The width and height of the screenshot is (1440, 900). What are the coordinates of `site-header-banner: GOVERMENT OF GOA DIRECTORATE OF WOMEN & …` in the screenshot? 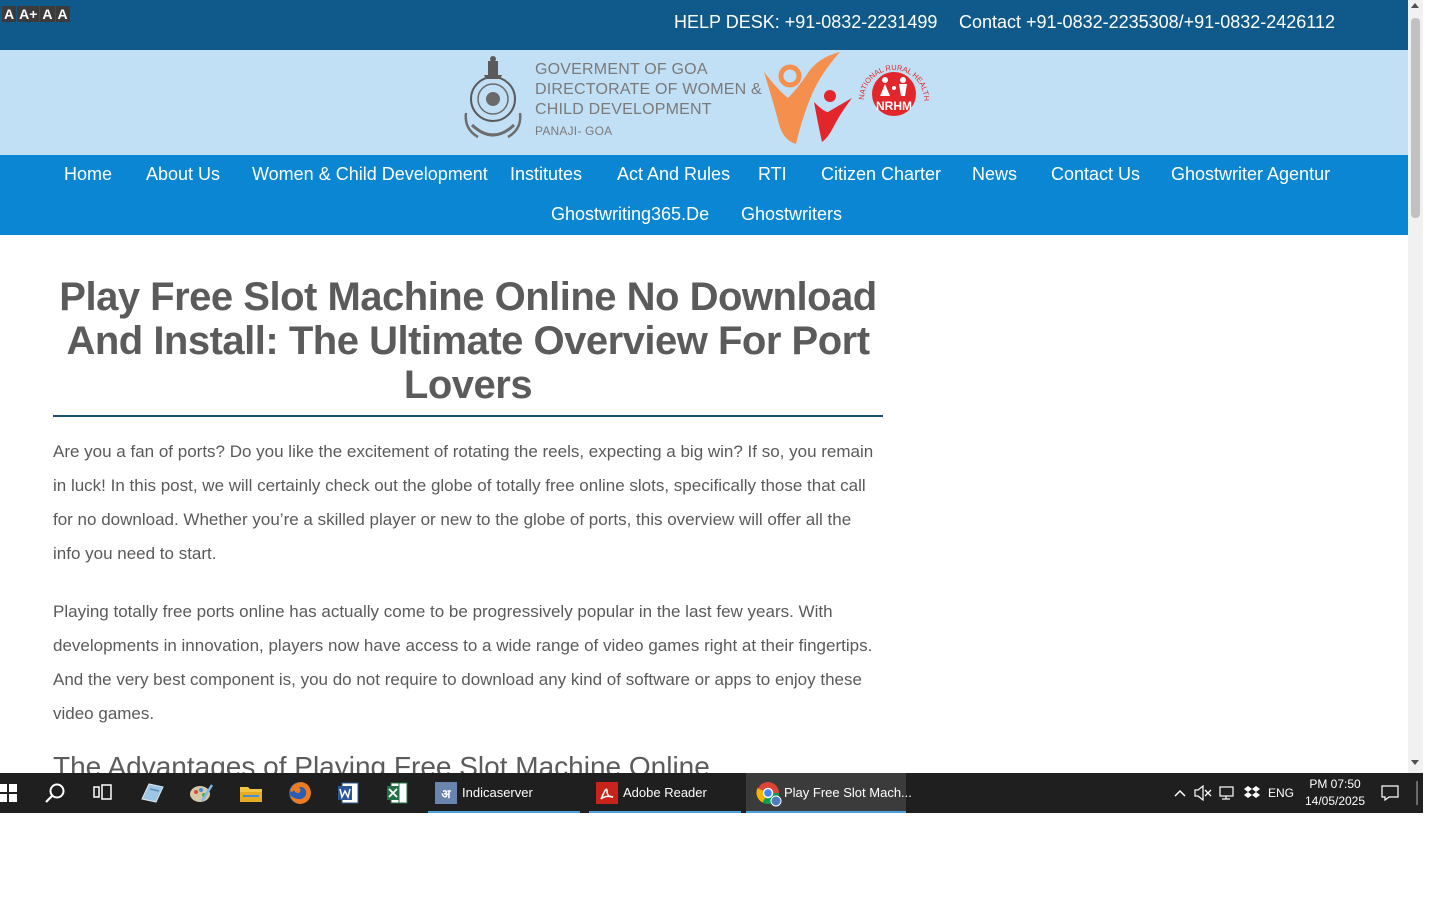 It's located at (704, 102).